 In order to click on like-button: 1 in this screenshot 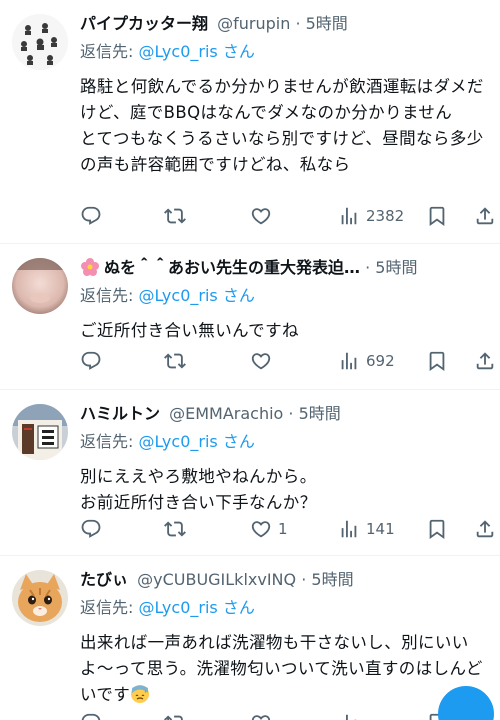, I will do `click(269, 529)`.